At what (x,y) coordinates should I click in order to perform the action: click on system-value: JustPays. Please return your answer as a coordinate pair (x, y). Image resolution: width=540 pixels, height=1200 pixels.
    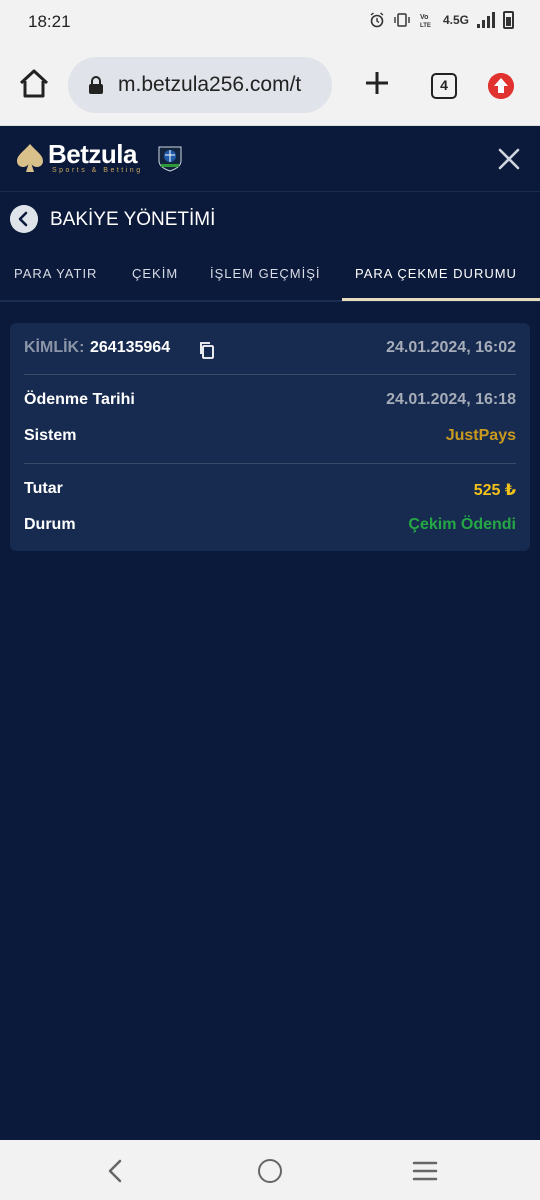
    Looking at the image, I should click on (480, 435).